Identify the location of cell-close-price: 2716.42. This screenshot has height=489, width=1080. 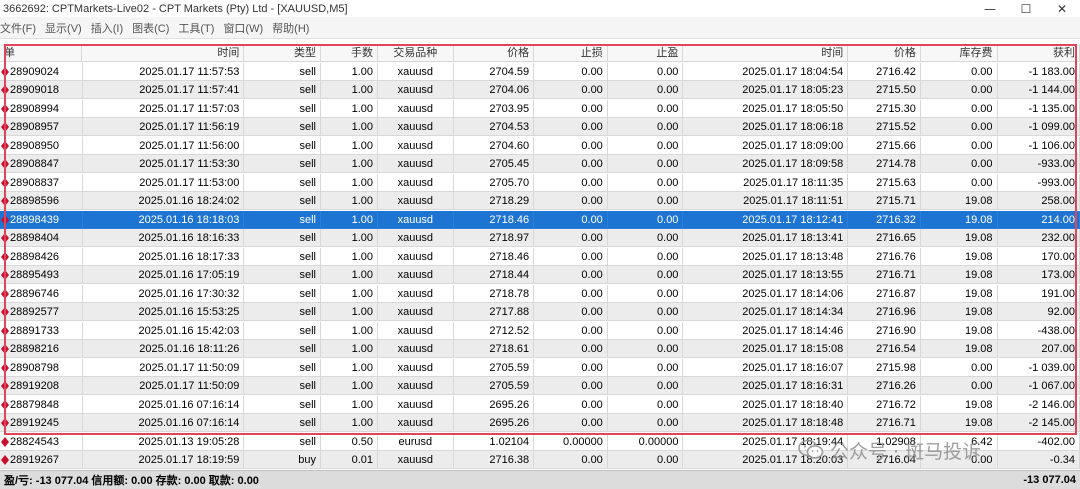
(884, 71).